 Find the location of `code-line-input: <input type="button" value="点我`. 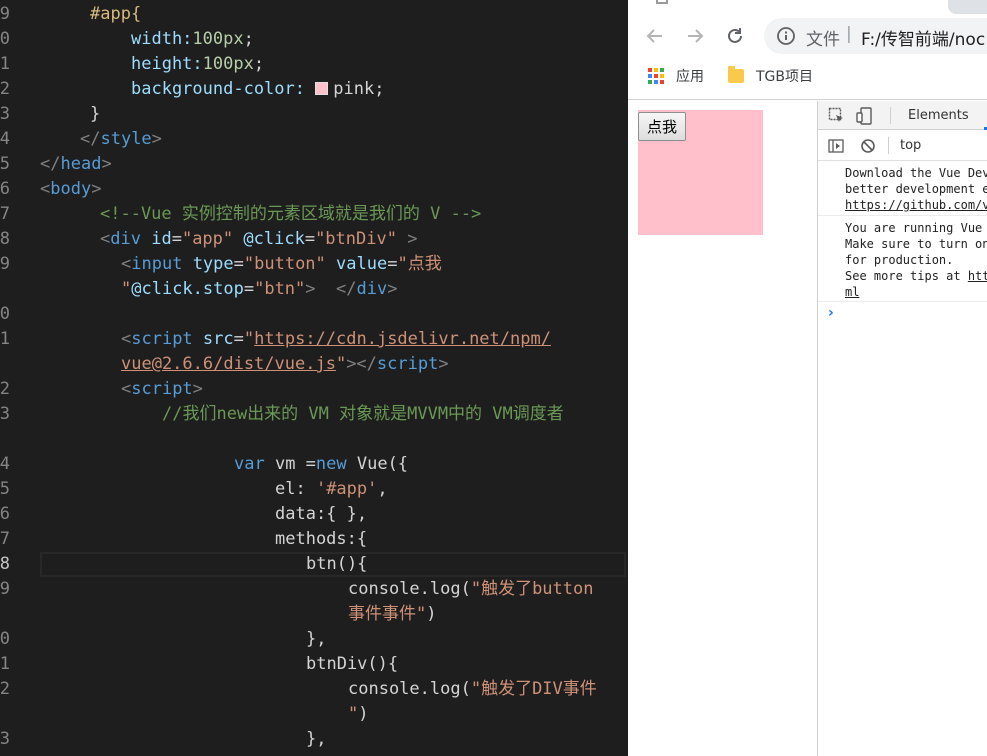

code-line-input: <input type="button" value="点我 is located at coordinates (281, 264).